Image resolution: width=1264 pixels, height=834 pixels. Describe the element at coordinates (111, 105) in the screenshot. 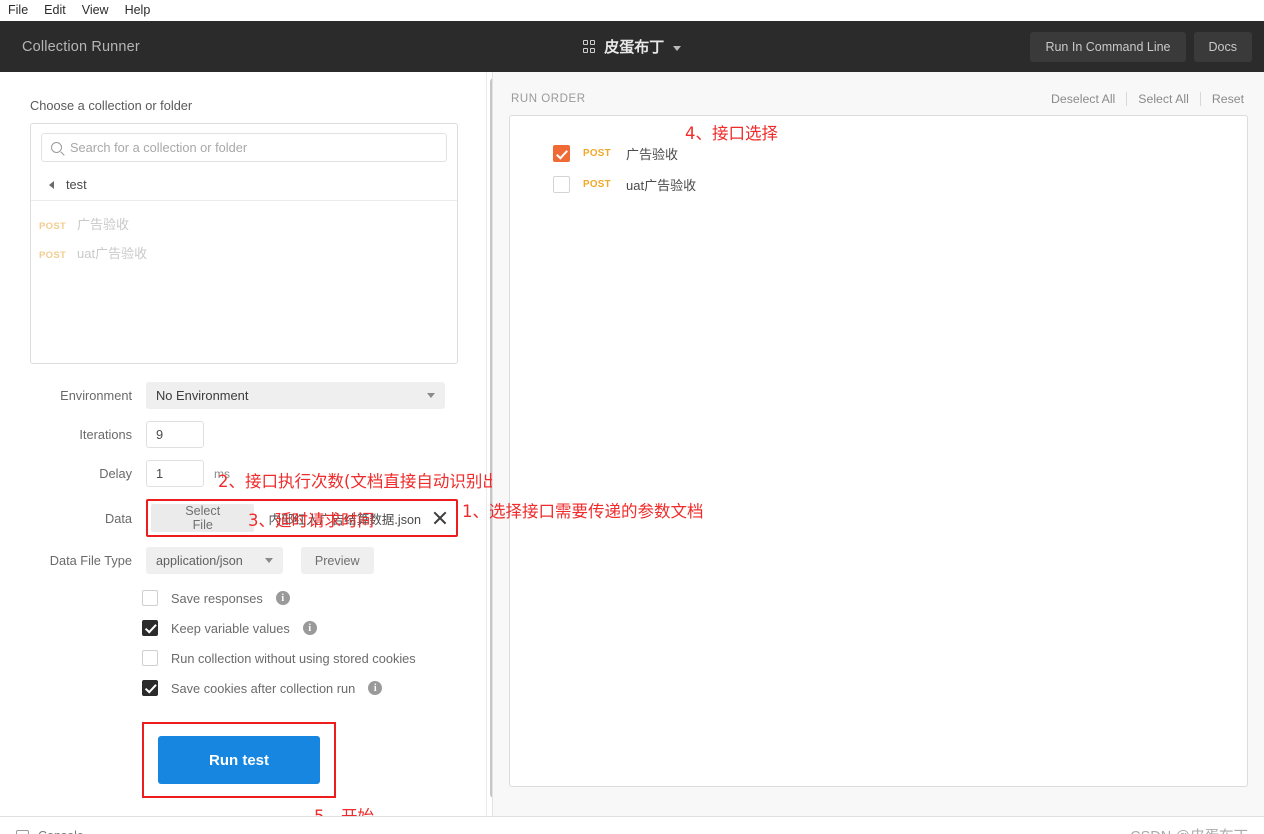

I see `choose-collection-label: Choose a collection or folder` at that location.